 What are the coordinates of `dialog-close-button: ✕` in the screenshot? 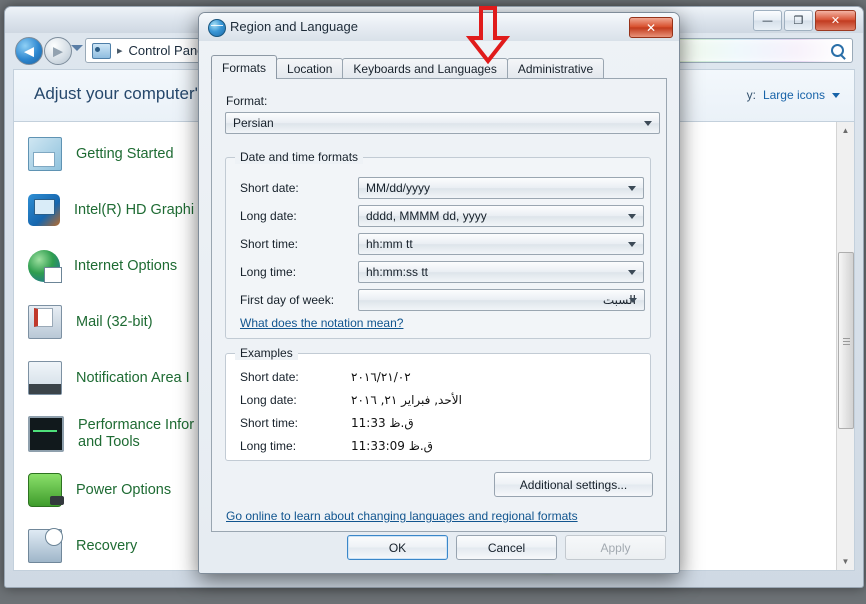 It's located at (651, 27).